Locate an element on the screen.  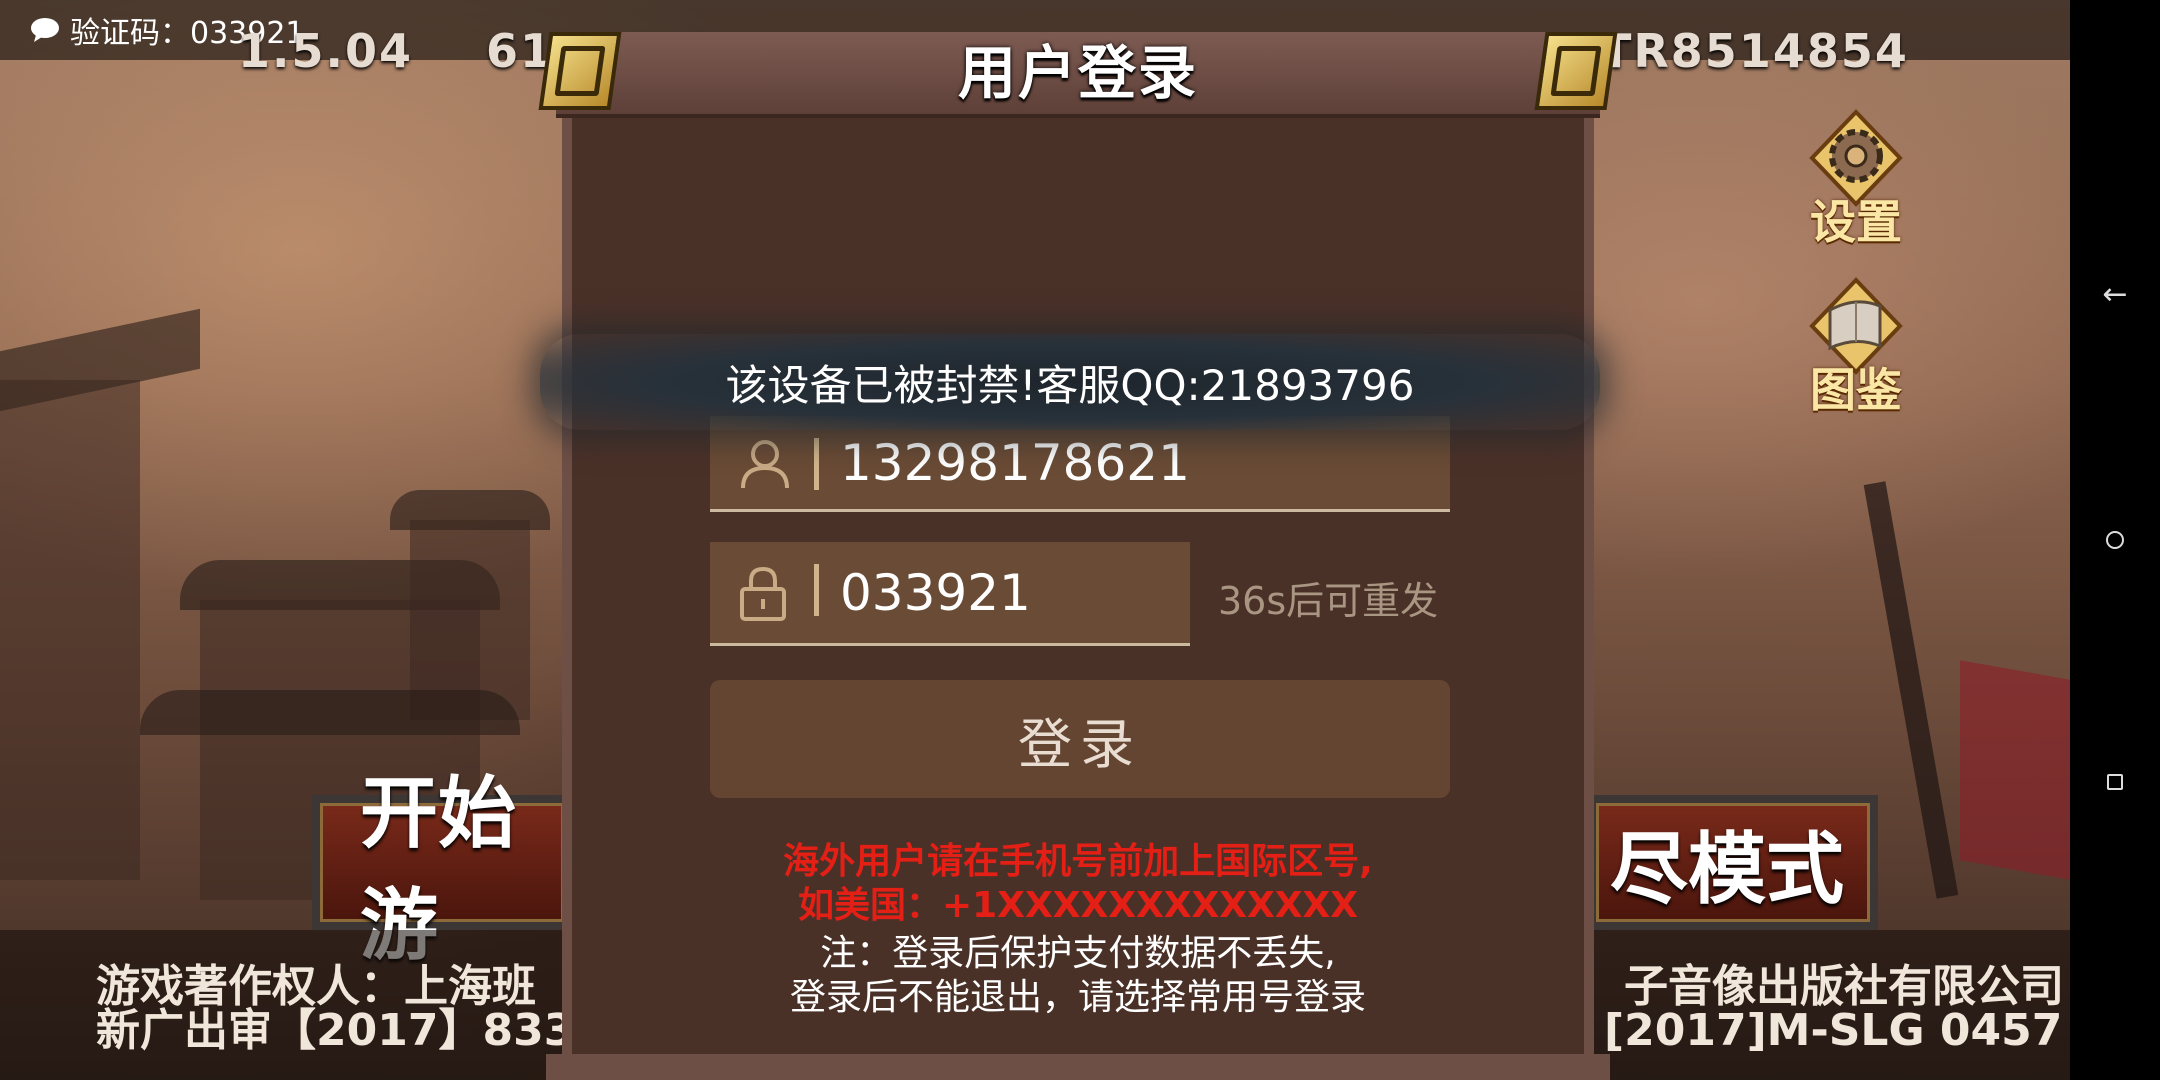
gallery-button: 图鉴 is located at coordinates (1856, 348).